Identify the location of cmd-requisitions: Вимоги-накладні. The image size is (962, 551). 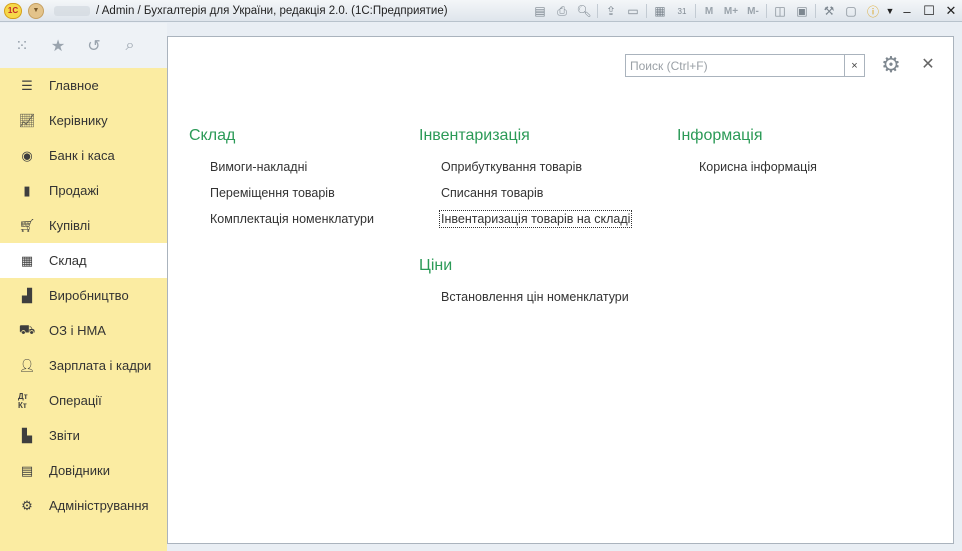
(258, 167).